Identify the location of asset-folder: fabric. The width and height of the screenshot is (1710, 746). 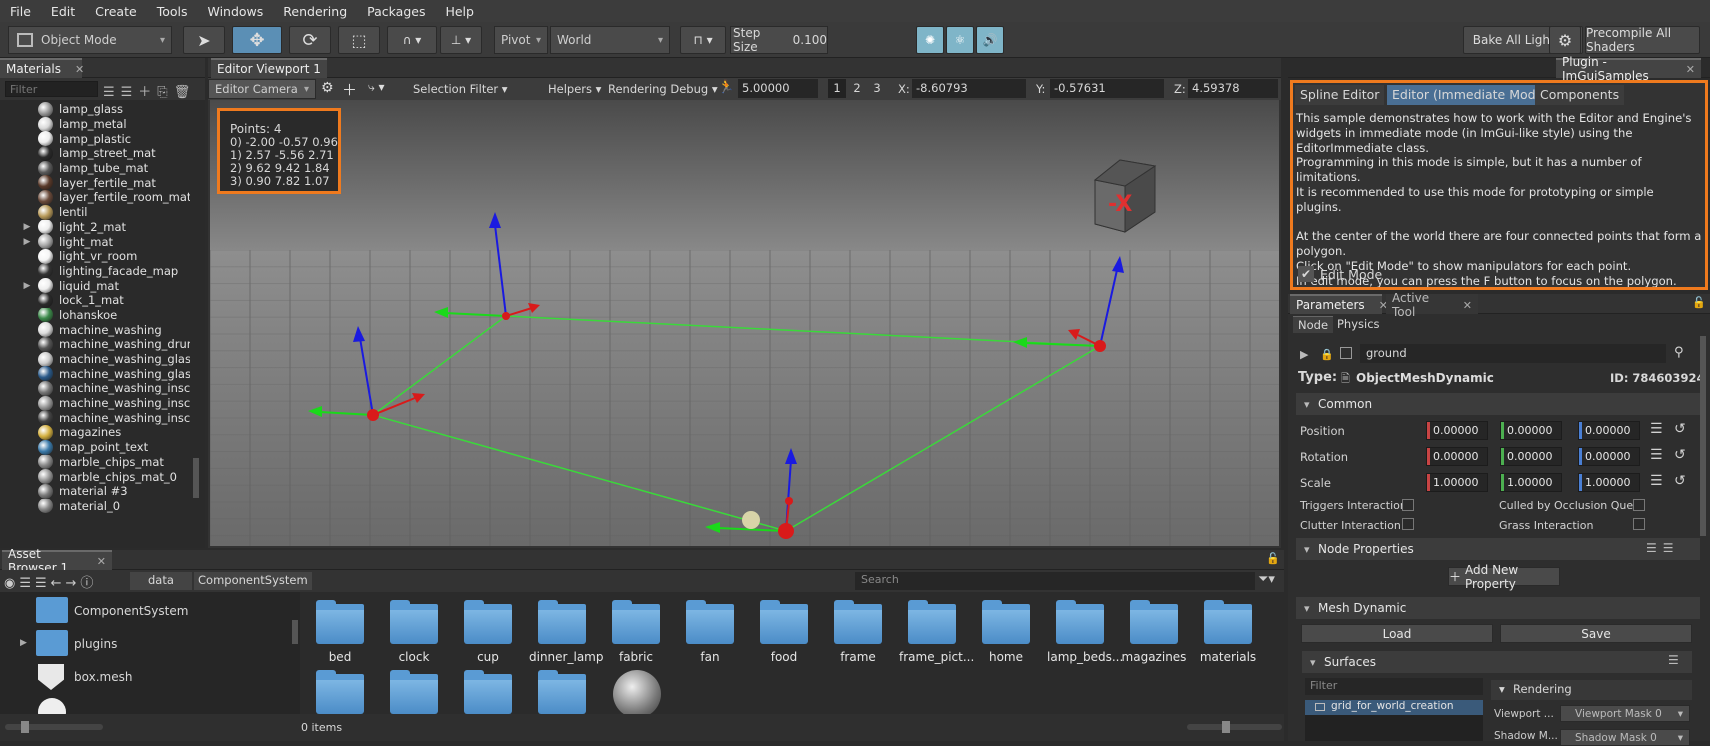
(636, 632).